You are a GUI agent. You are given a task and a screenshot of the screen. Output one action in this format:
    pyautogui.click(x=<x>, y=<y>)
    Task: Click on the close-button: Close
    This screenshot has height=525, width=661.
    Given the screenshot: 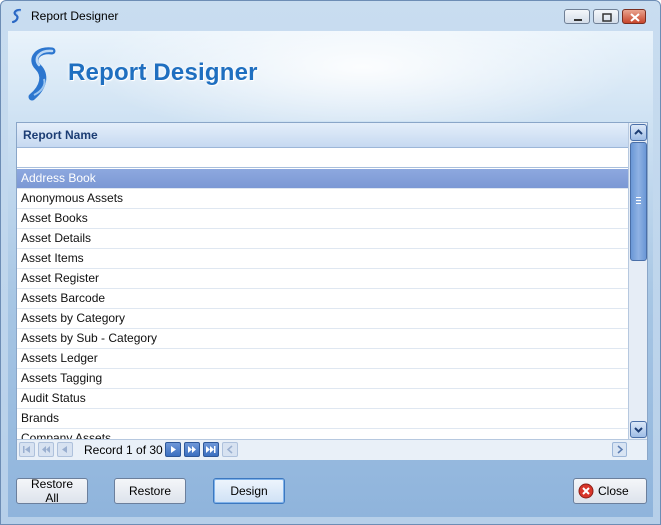 What is the action you would take?
    pyautogui.click(x=610, y=491)
    